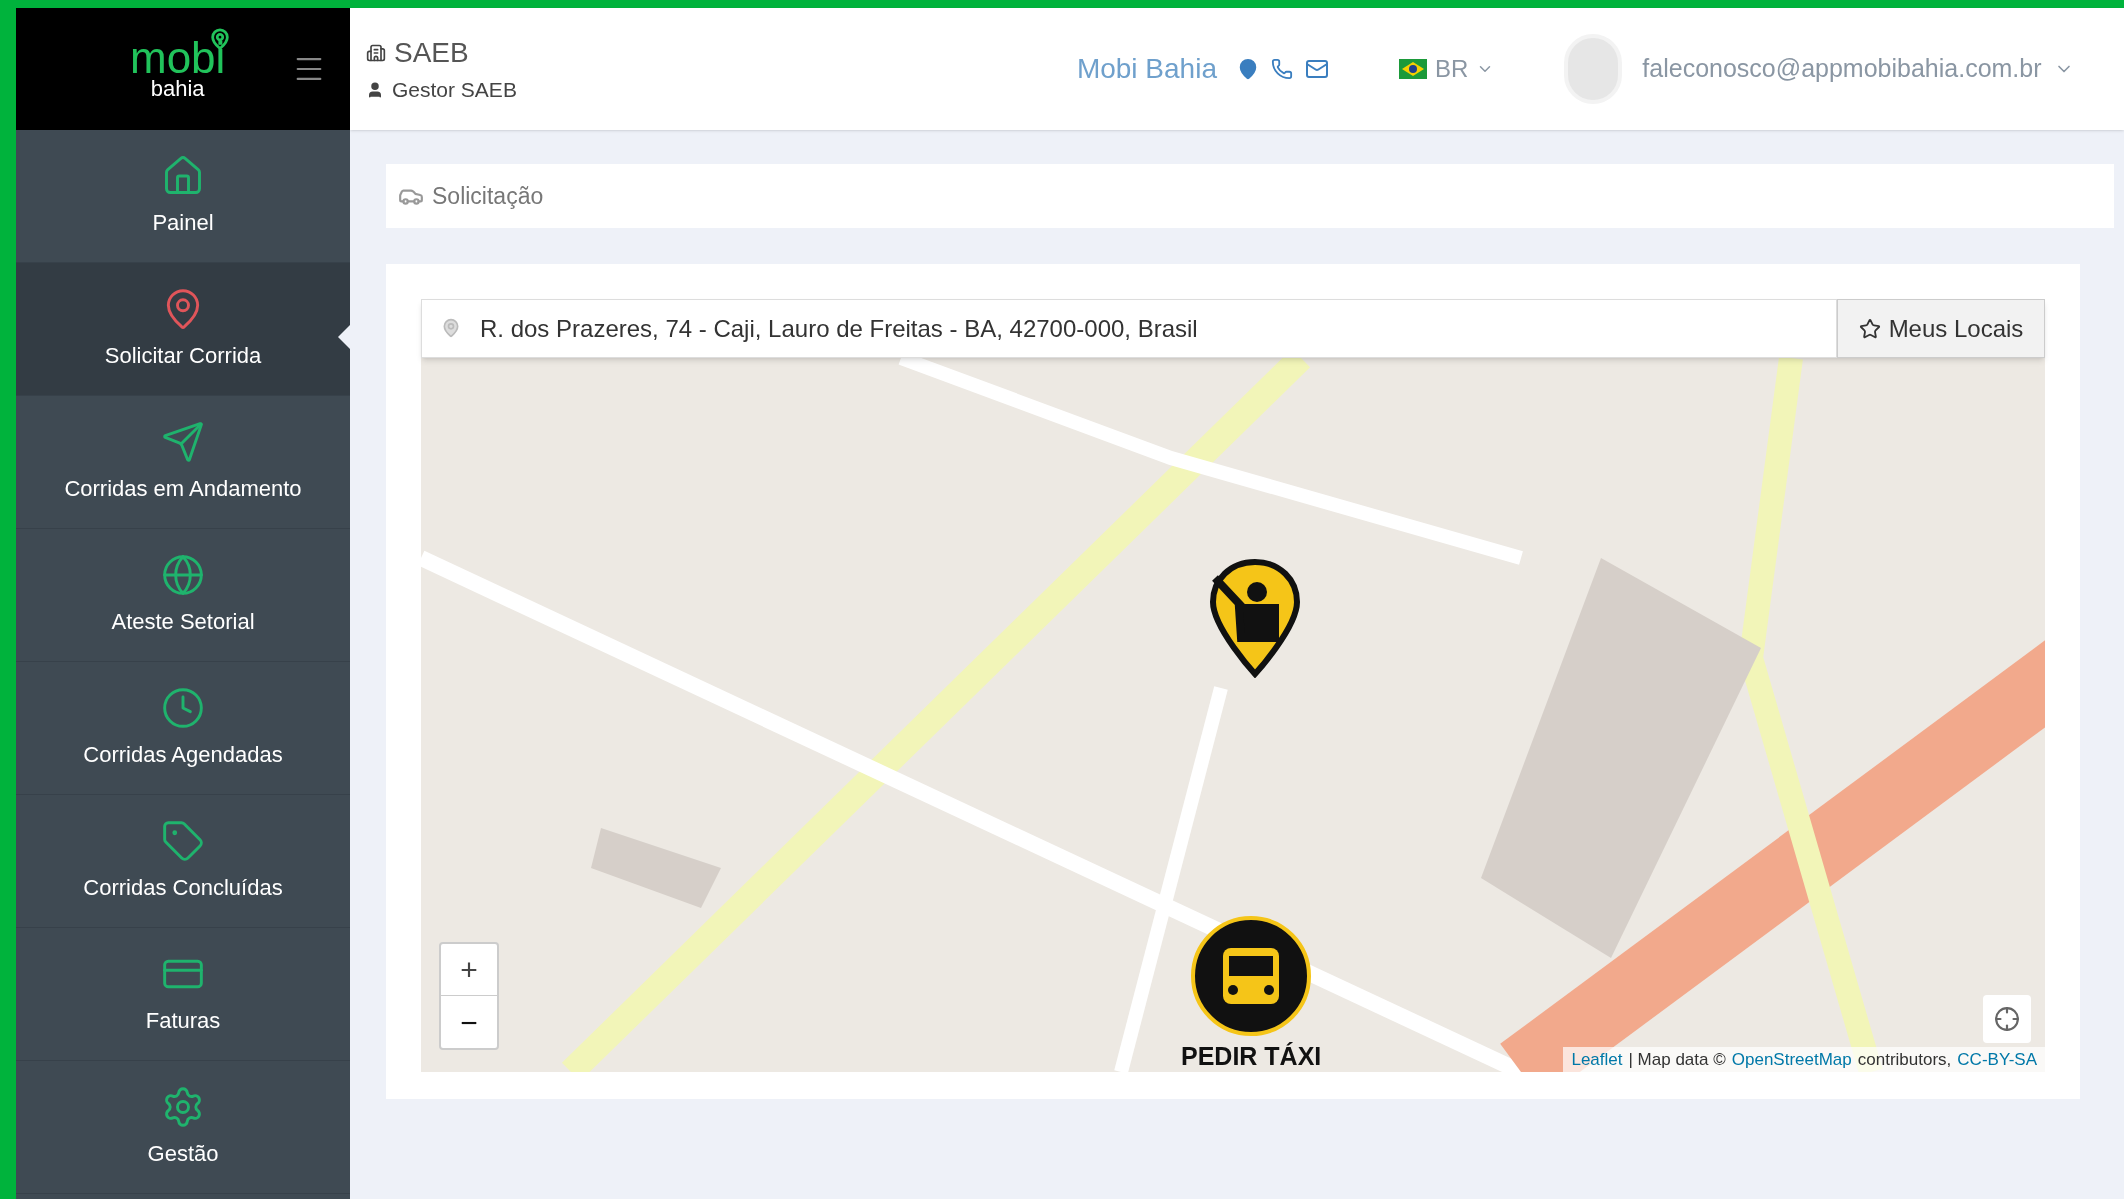  I want to click on user-icon, so click(375, 90).